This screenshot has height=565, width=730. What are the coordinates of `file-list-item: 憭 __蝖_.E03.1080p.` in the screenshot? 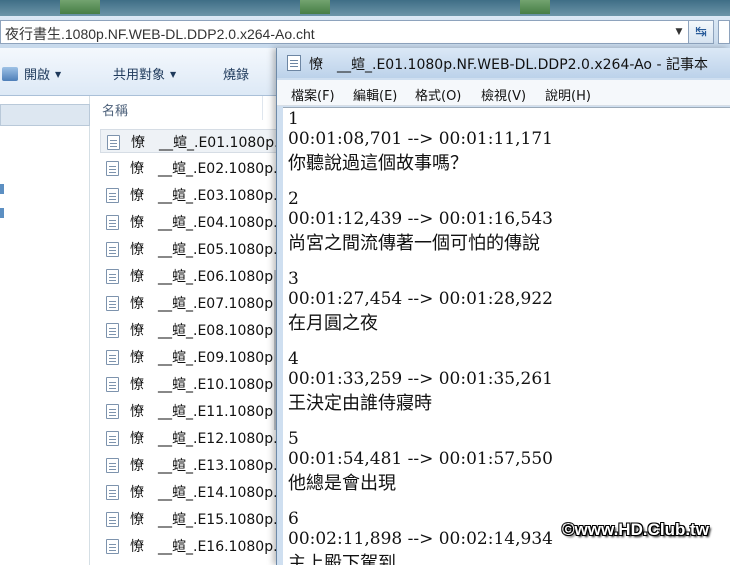 It's located at (190, 195).